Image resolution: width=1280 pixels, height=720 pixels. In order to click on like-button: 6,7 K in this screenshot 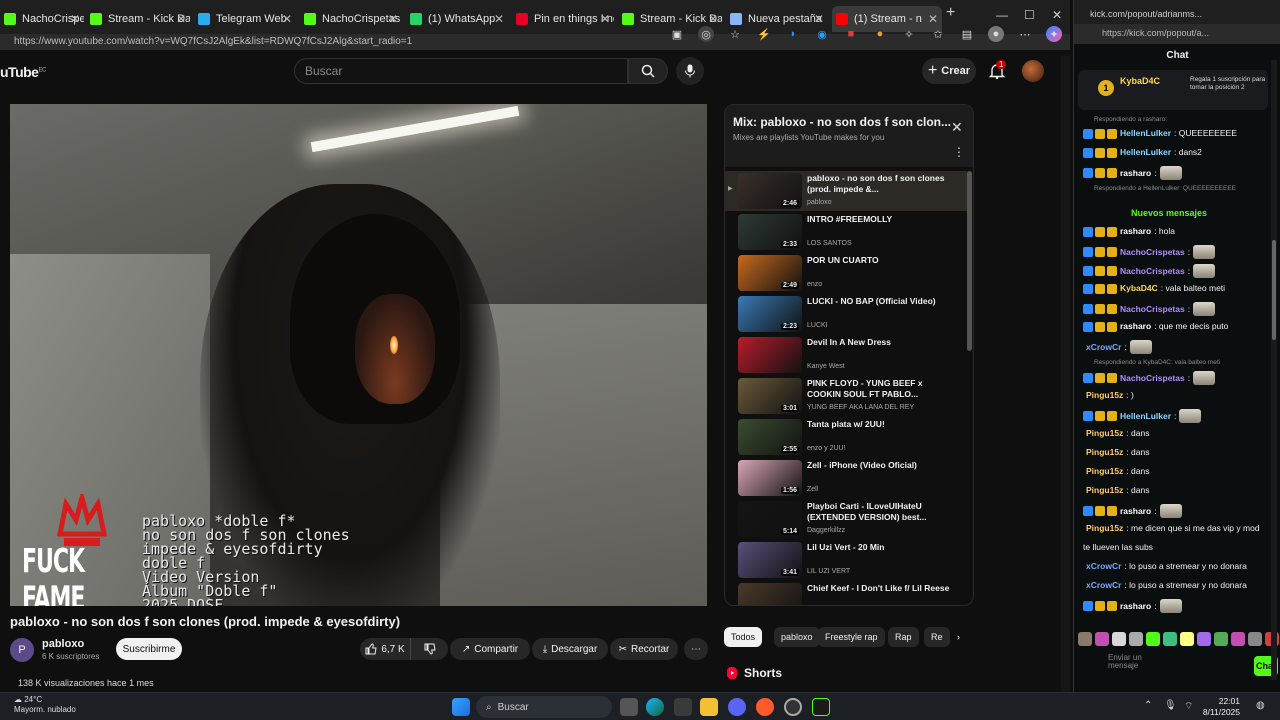, I will do `click(385, 649)`.